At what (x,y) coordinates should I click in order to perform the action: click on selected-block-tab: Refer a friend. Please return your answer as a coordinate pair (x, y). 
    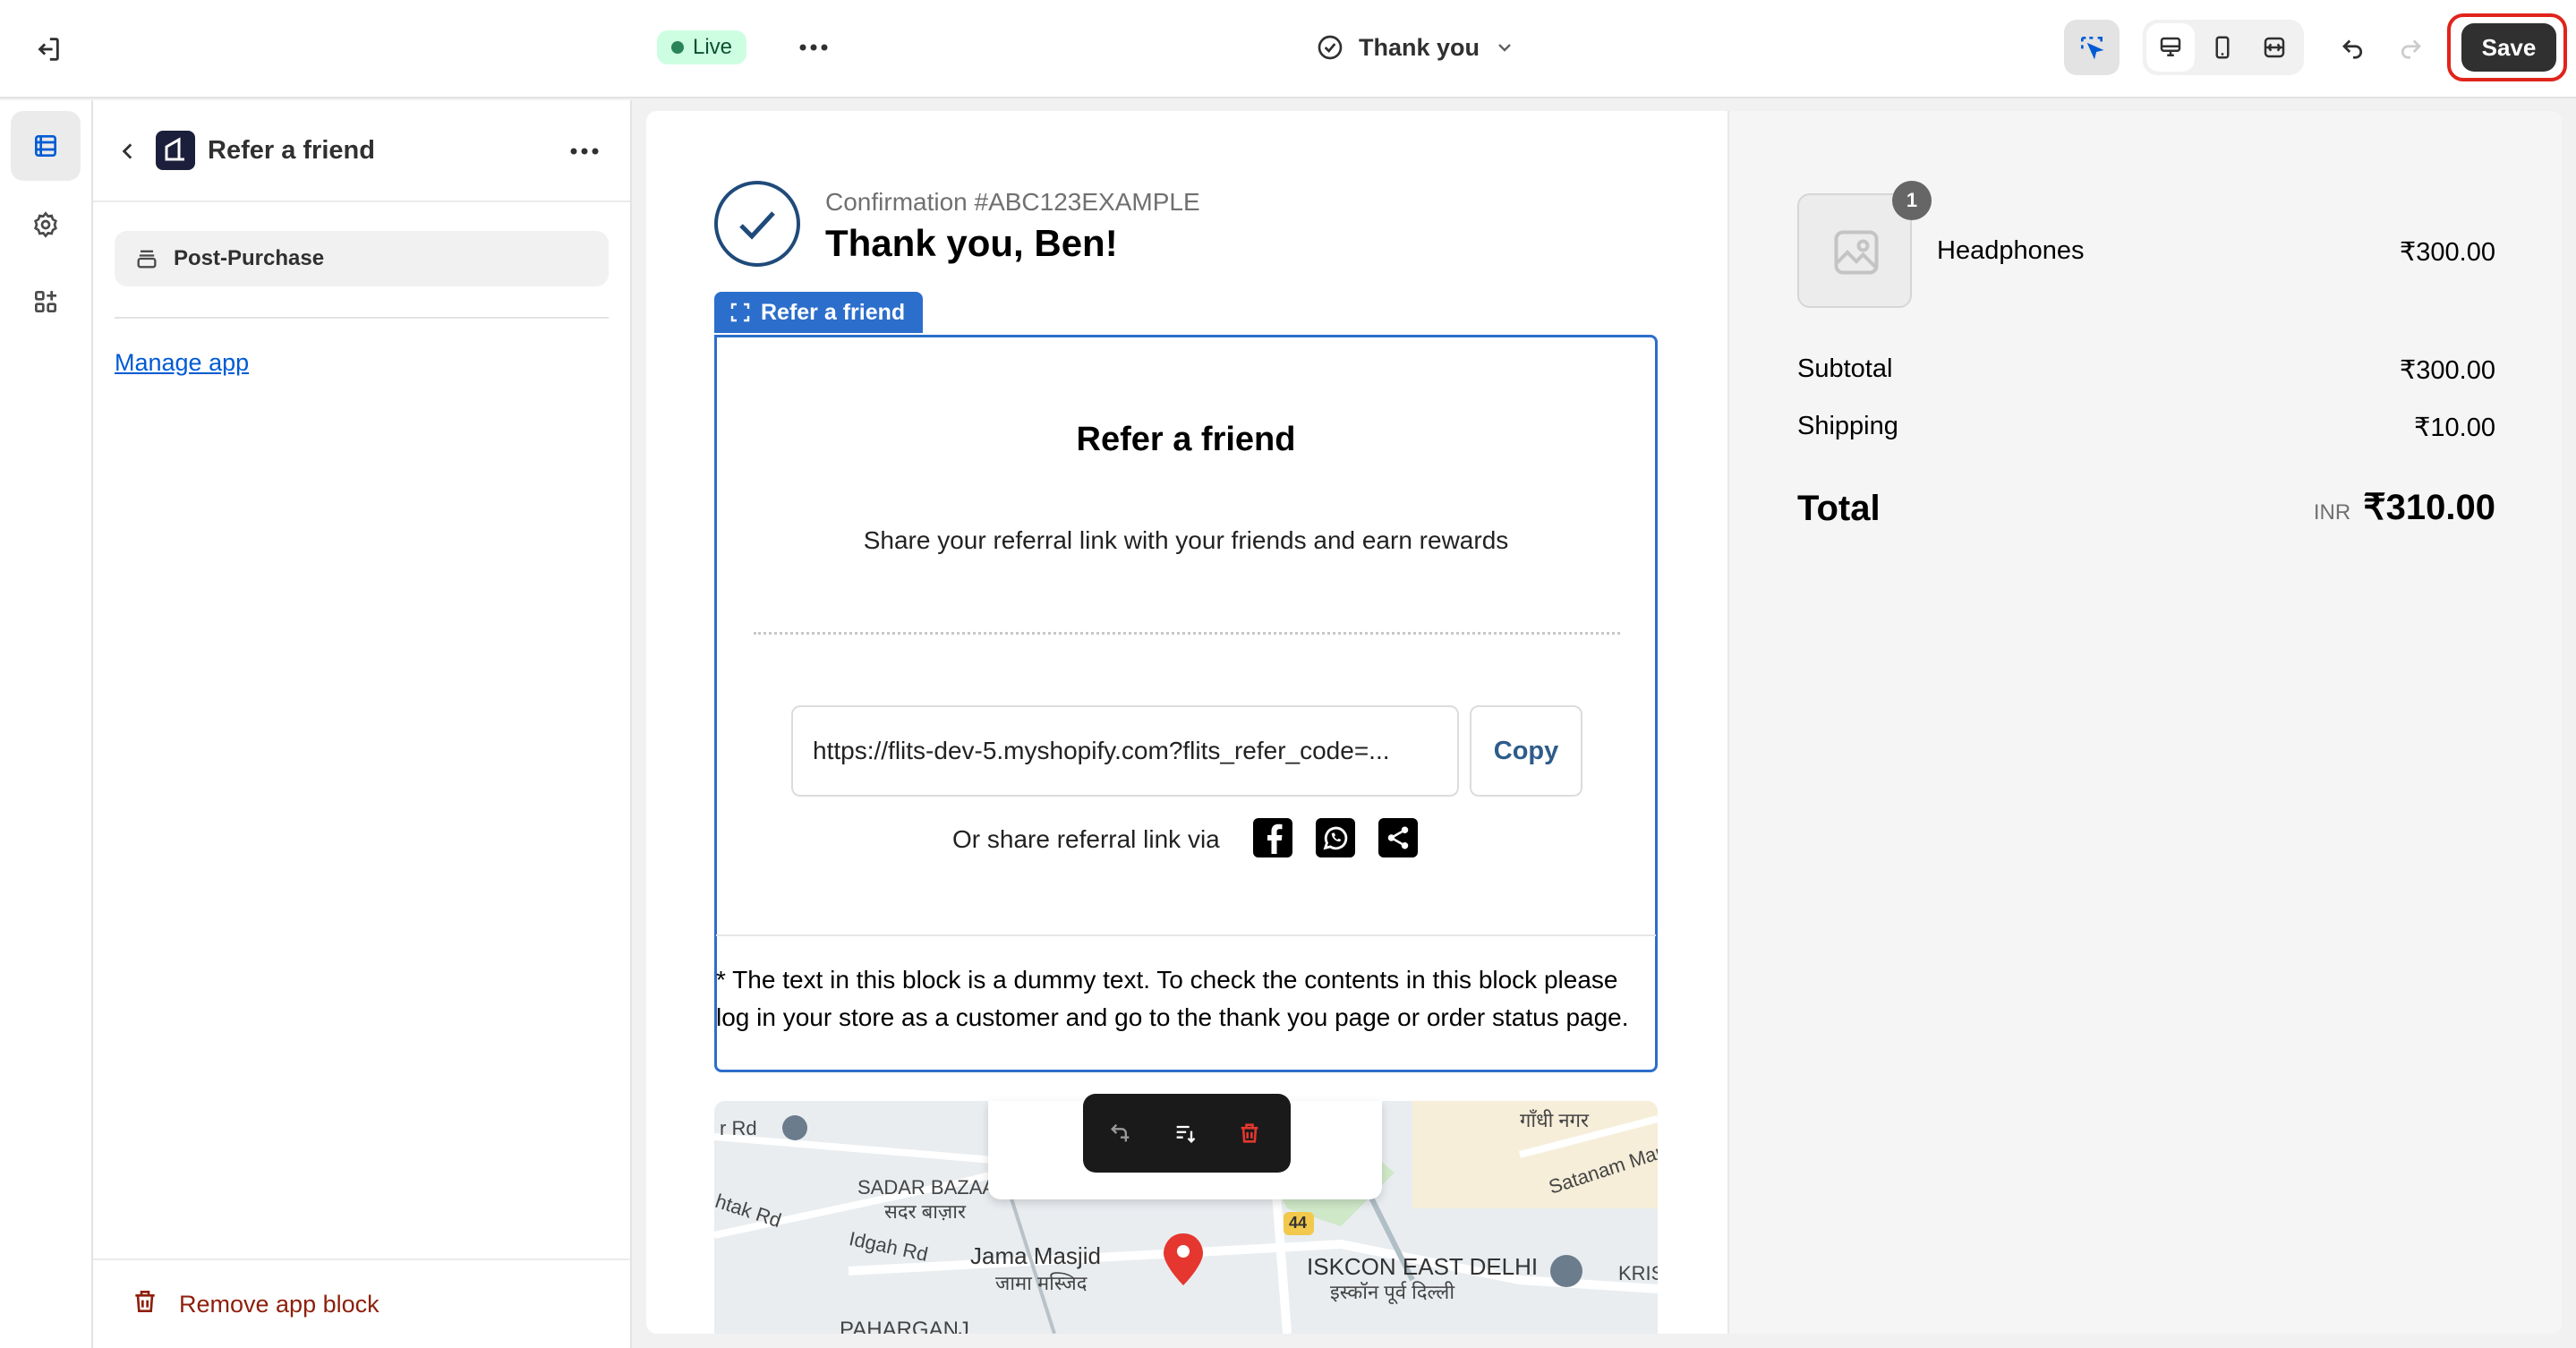
    Looking at the image, I should click on (819, 312).